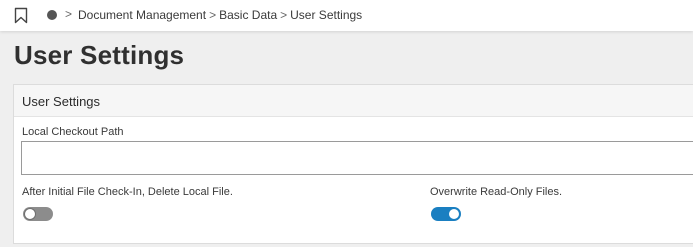 The image size is (693, 247). I want to click on local-checkout-path-label: Local Checkout Path, so click(73, 132).